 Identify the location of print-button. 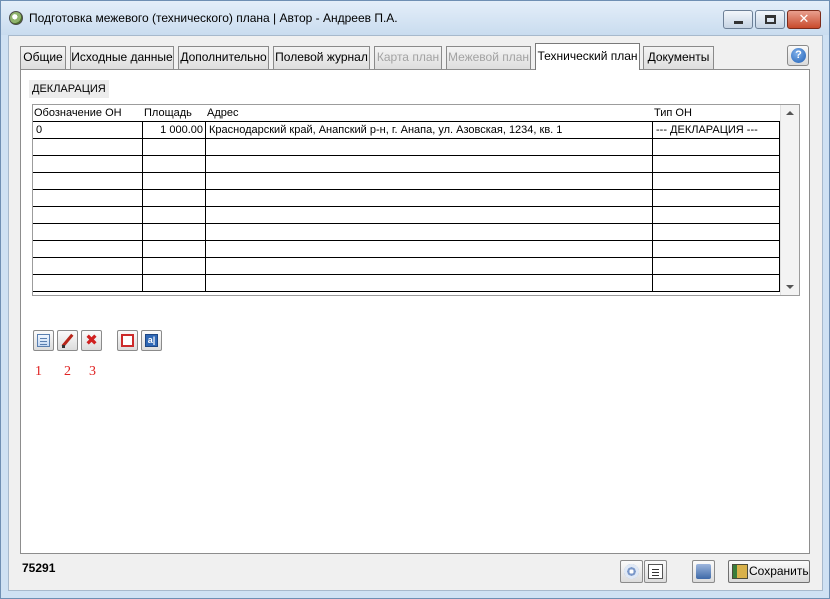
(703, 571).